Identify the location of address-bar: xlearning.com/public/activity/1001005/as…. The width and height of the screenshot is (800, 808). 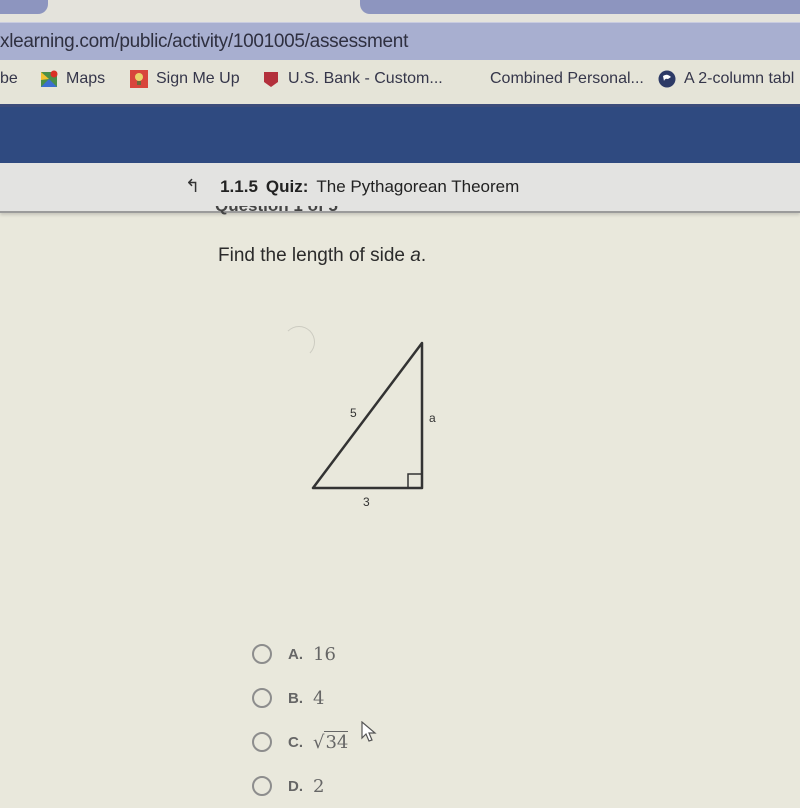
(400, 41).